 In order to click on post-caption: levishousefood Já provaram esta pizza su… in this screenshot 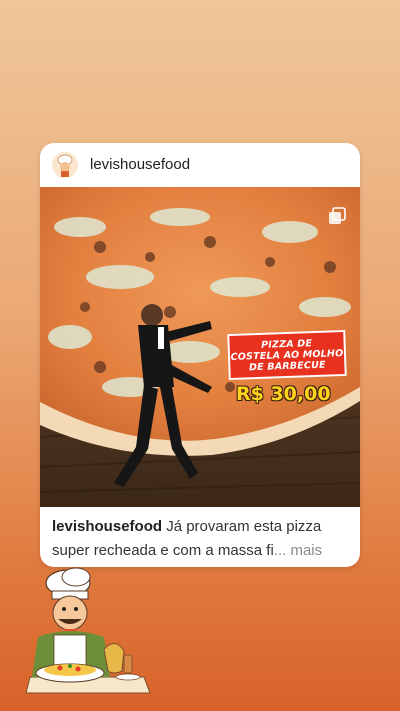, I will do `click(202, 539)`.